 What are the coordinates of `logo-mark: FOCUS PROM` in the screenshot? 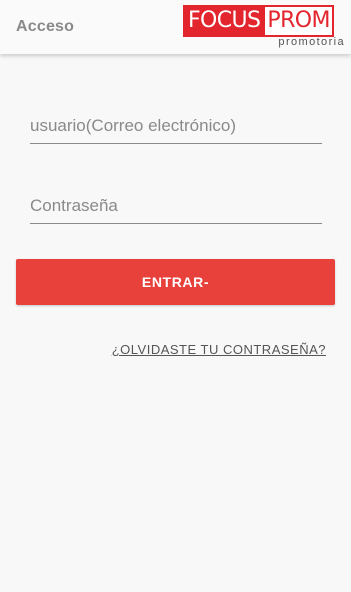 It's located at (266, 21).